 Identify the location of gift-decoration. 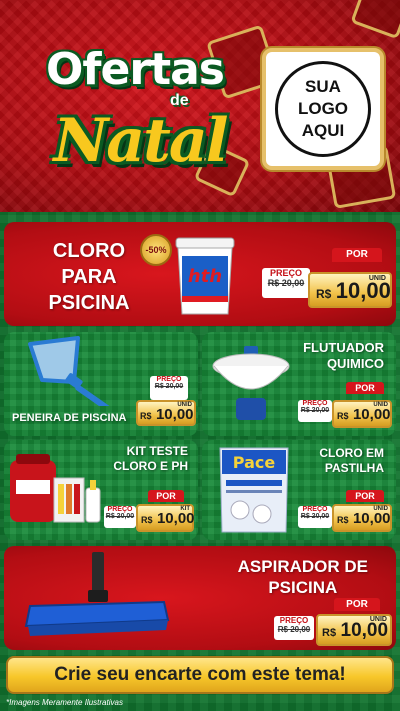
(375, 20).